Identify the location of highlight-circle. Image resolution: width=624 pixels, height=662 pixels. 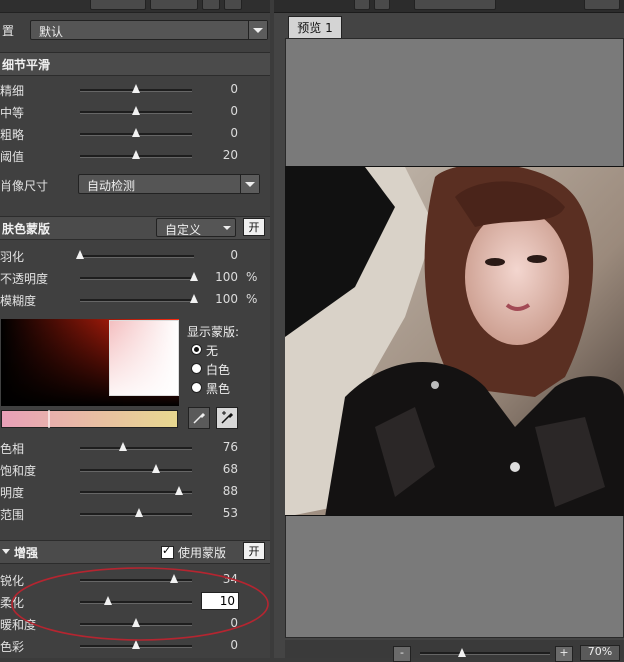
(140, 604).